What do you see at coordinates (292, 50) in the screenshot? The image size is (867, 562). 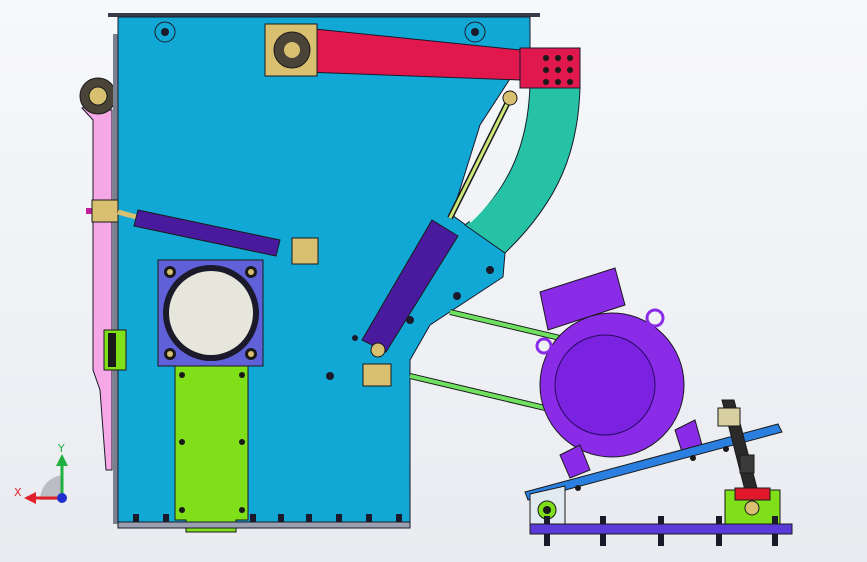 I see `bar-pivot-center` at bounding box center [292, 50].